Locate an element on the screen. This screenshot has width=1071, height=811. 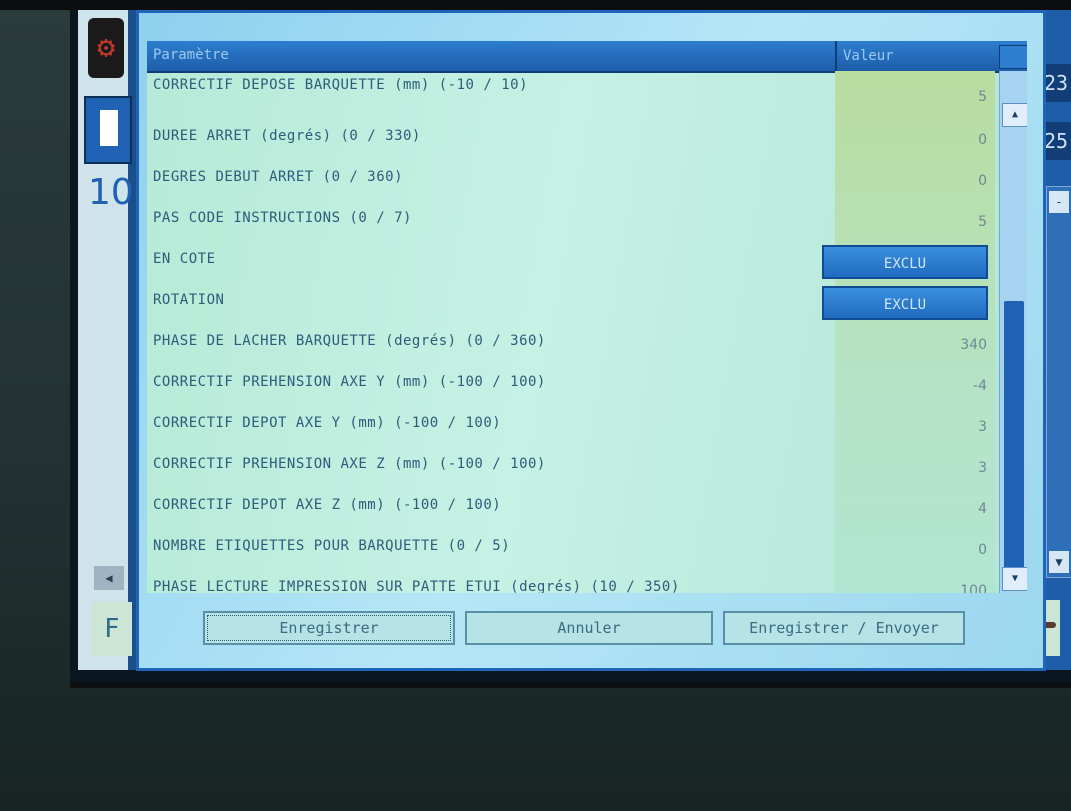
background-f-button: F is located at coordinates (112, 629).